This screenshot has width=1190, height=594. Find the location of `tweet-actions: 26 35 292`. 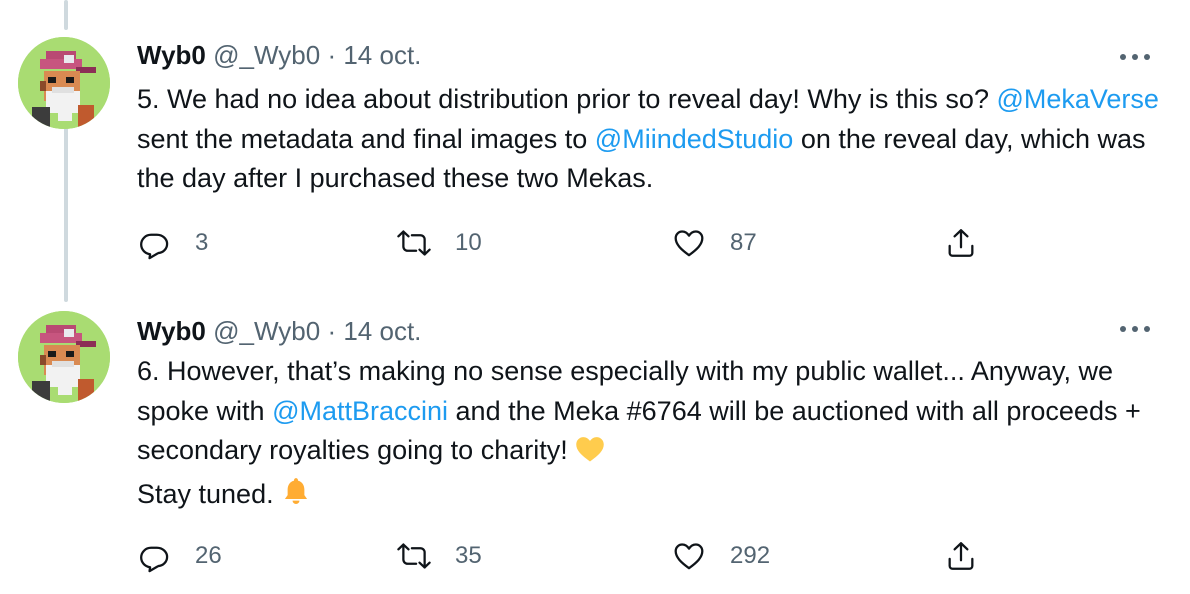

tweet-actions: 26 35 292 is located at coordinates (595, 556).